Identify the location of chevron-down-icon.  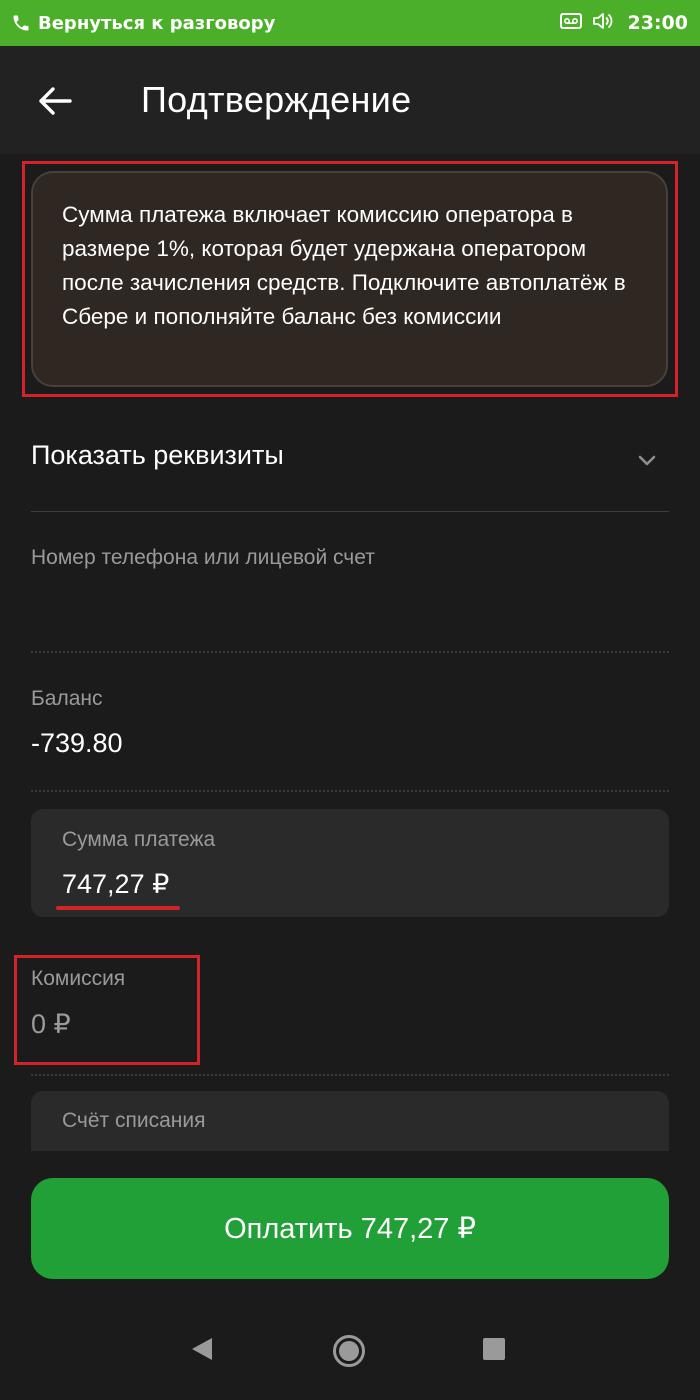
(647, 460).